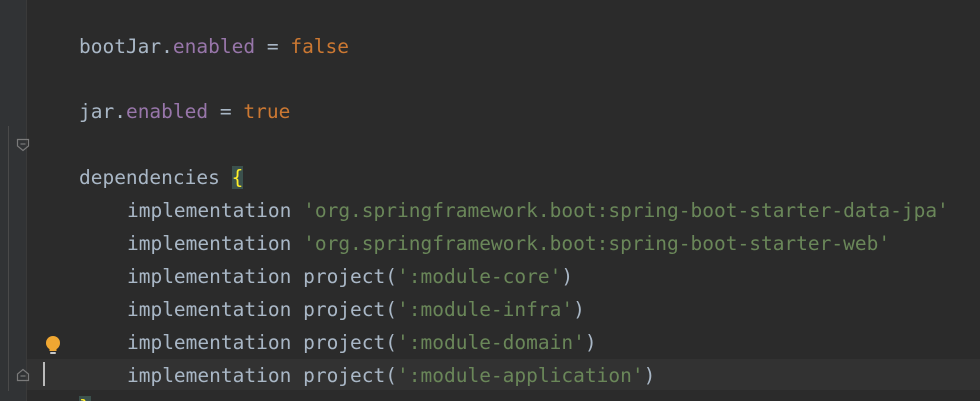 The width and height of the screenshot is (980, 401). I want to click on code-line-dependency: implementation project(':module-domain'), so click(338, 323).